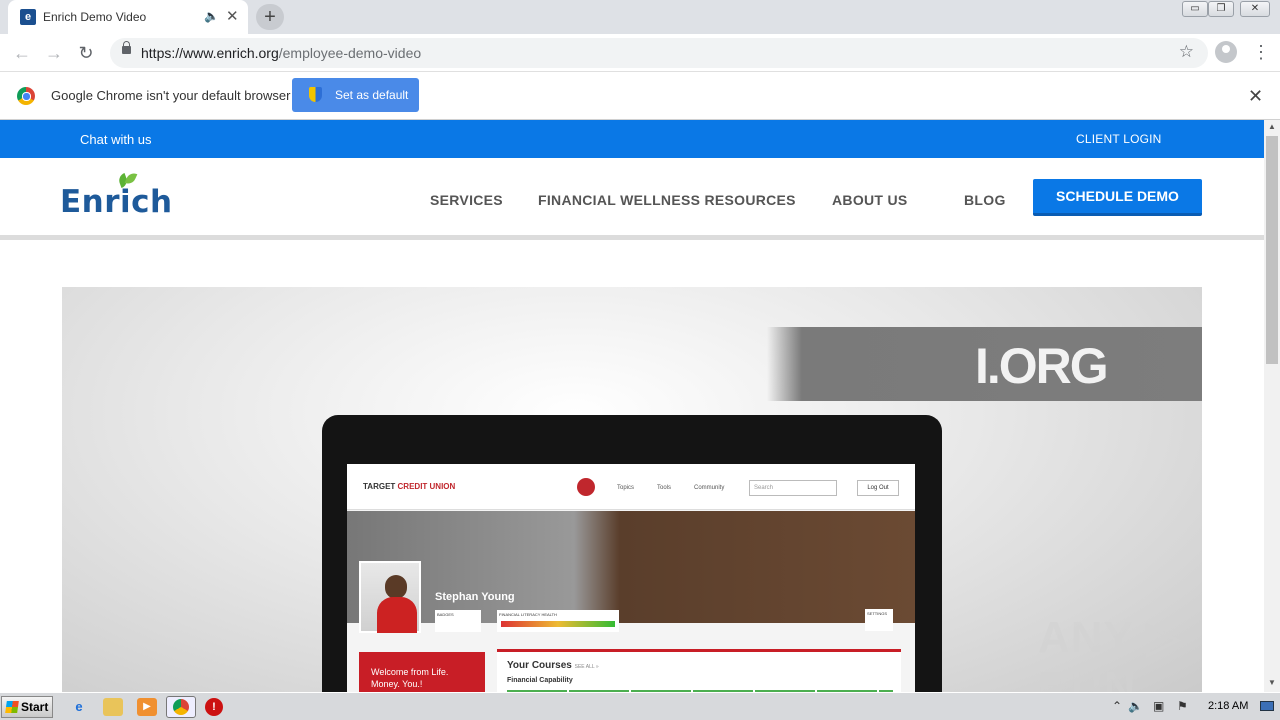  Describe the element at coordinates (558, 624) in the screenshot. I see `screen-health-meter` at that location.